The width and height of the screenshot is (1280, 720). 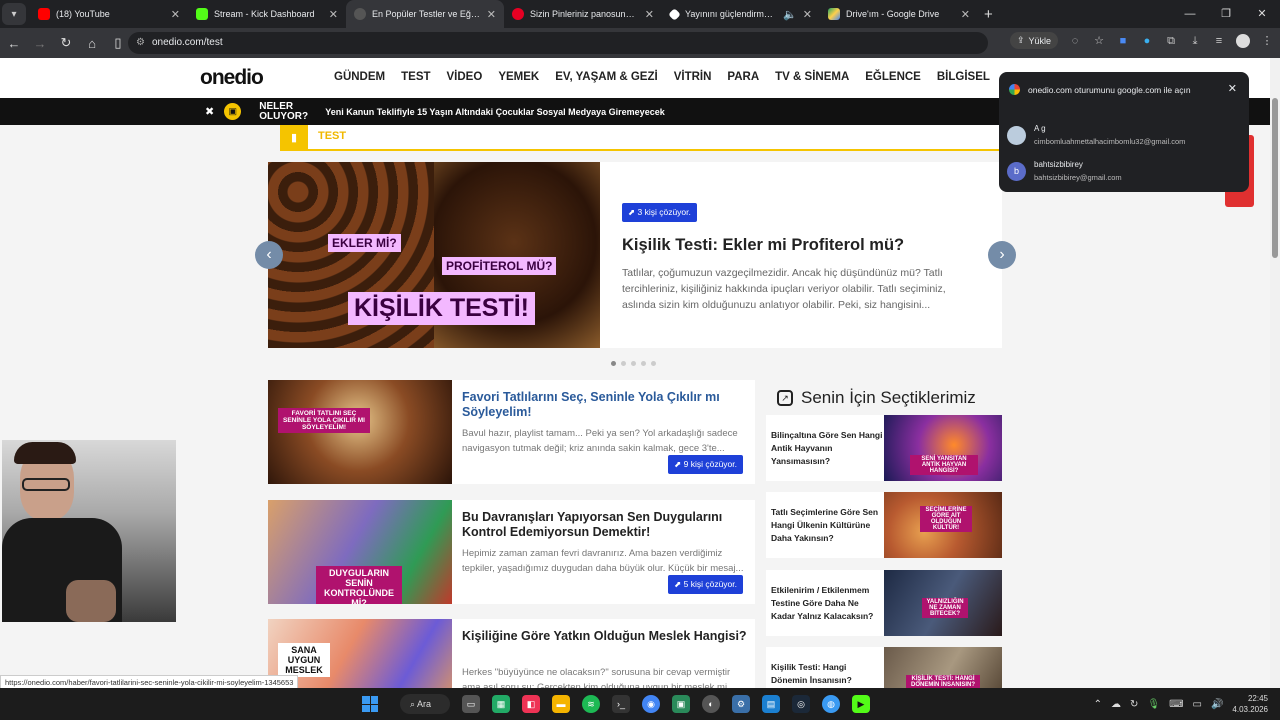 I want to click on menu-item-ev-yasam: EV, YAŞAM & GEZİ, so click(x=606, y=77).